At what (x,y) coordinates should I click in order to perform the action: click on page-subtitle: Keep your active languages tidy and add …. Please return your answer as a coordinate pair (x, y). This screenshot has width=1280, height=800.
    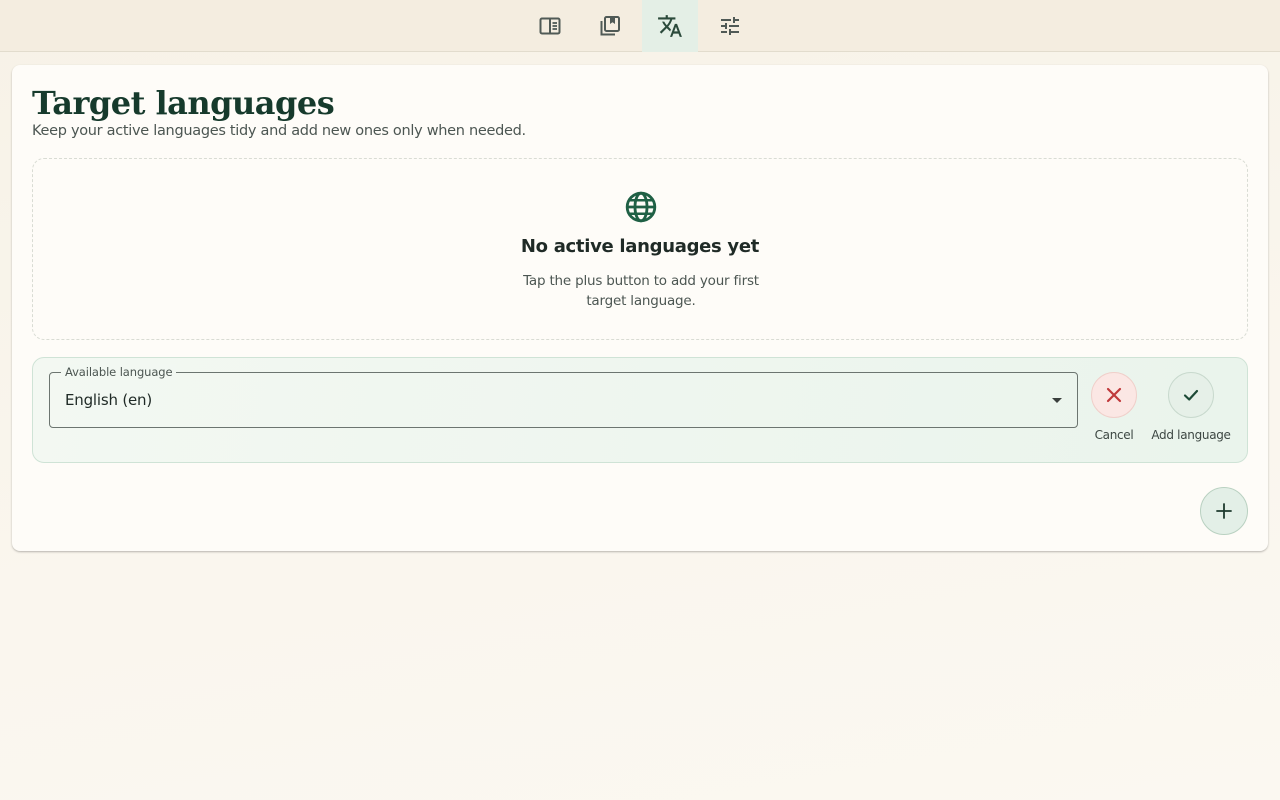
    Looking at the image, I should click on (279, 131).